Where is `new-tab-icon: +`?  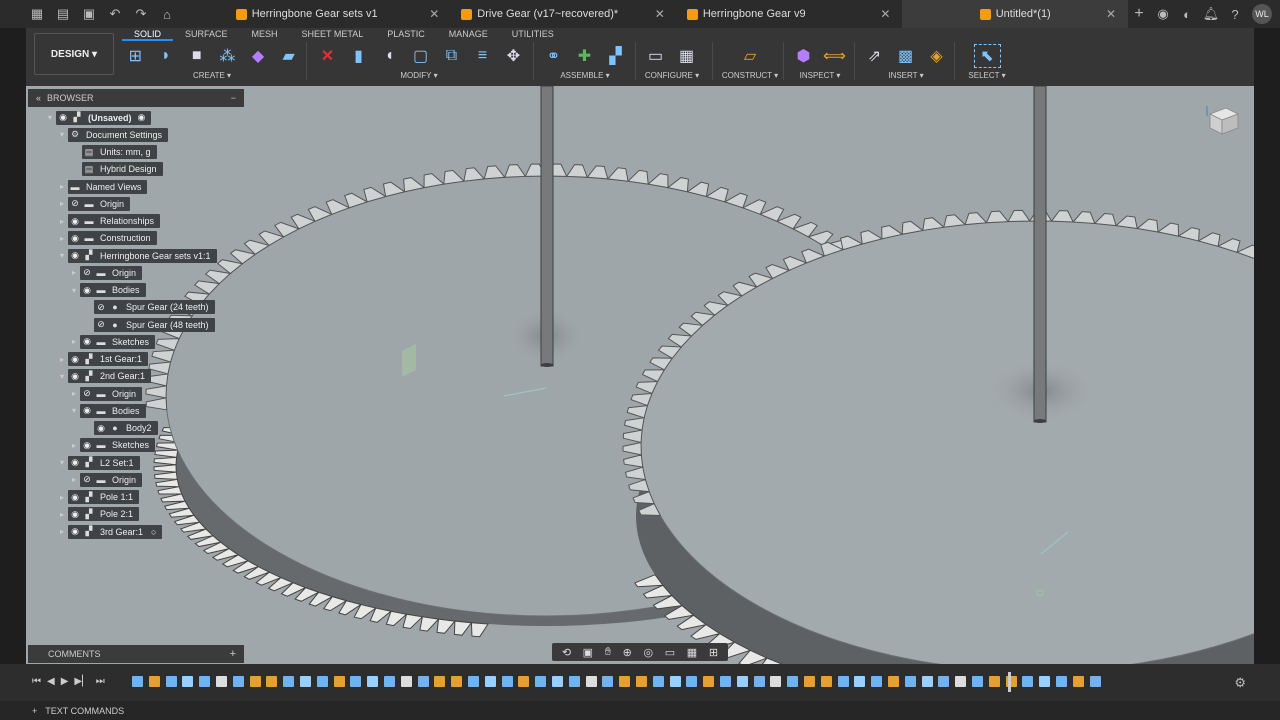
new-tab-icon: + is located at coordinates (1139, 14).